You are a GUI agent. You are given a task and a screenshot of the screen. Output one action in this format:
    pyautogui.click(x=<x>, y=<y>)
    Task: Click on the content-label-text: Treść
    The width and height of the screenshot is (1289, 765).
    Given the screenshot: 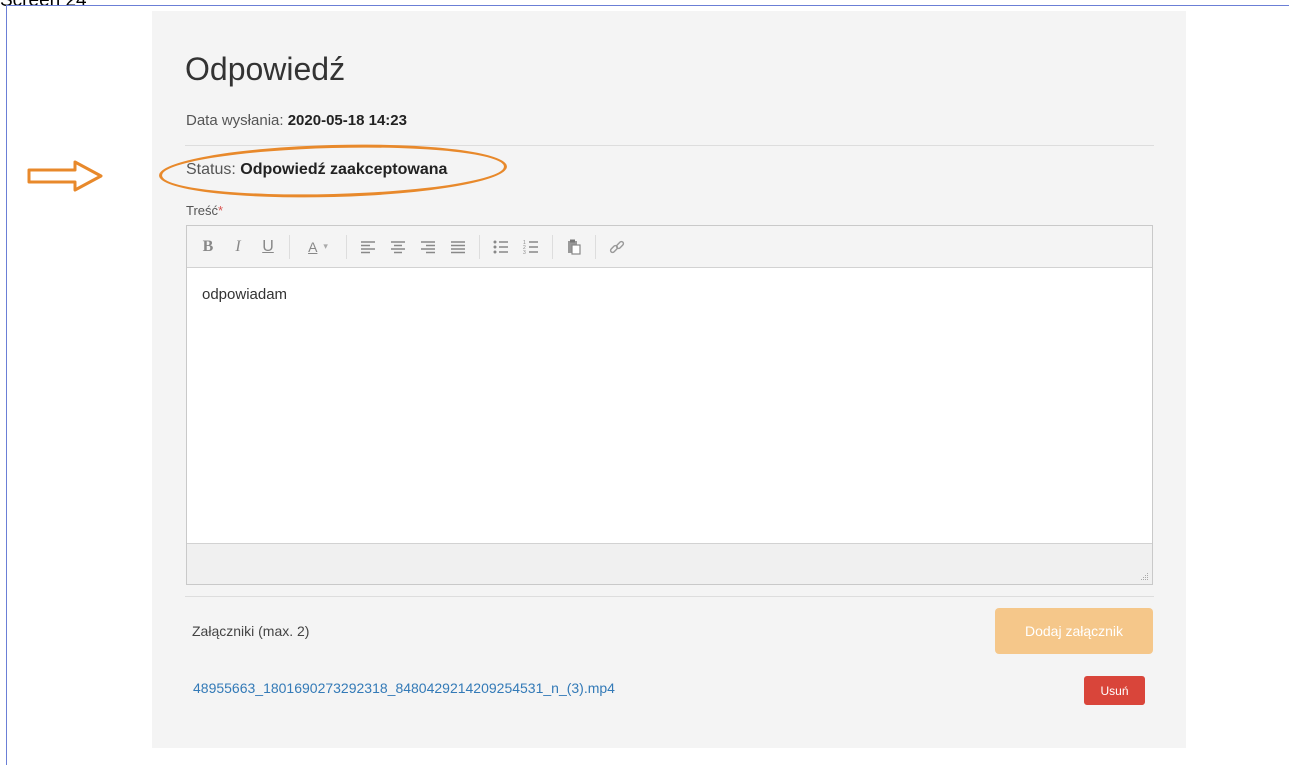 What is the action you would take?
    pyautogui.click(x=202, y=210)
    